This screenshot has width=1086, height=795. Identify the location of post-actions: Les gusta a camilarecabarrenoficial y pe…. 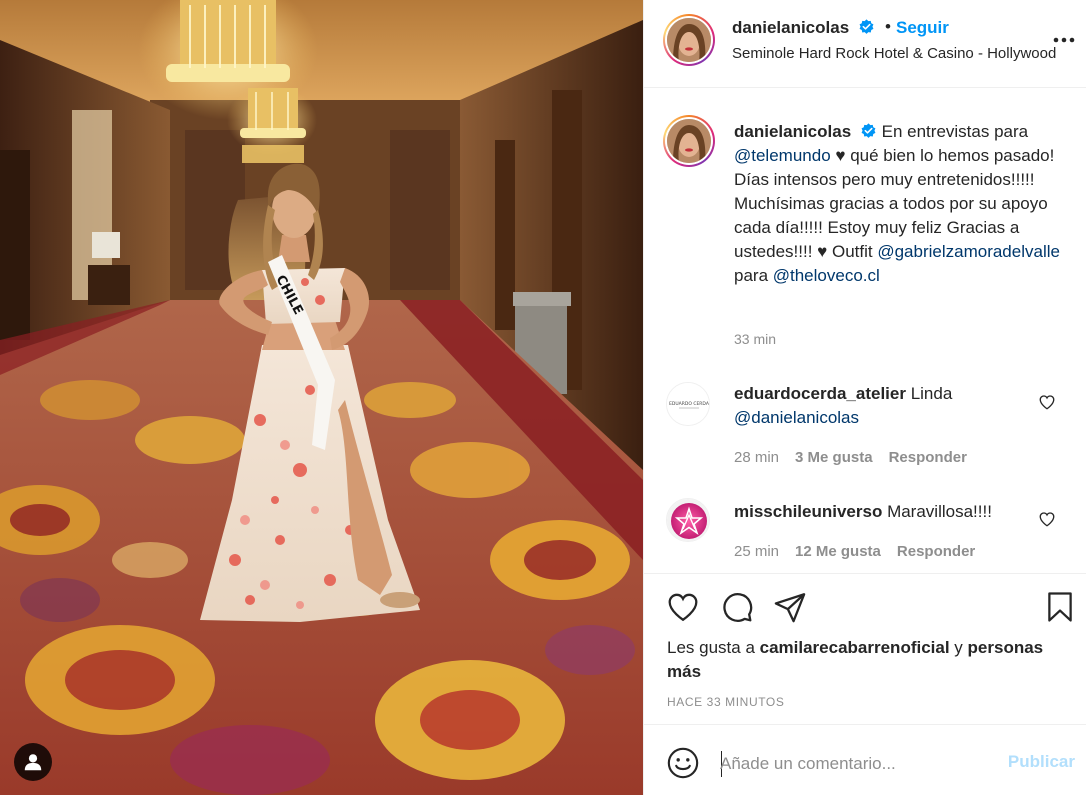
(865, 684).